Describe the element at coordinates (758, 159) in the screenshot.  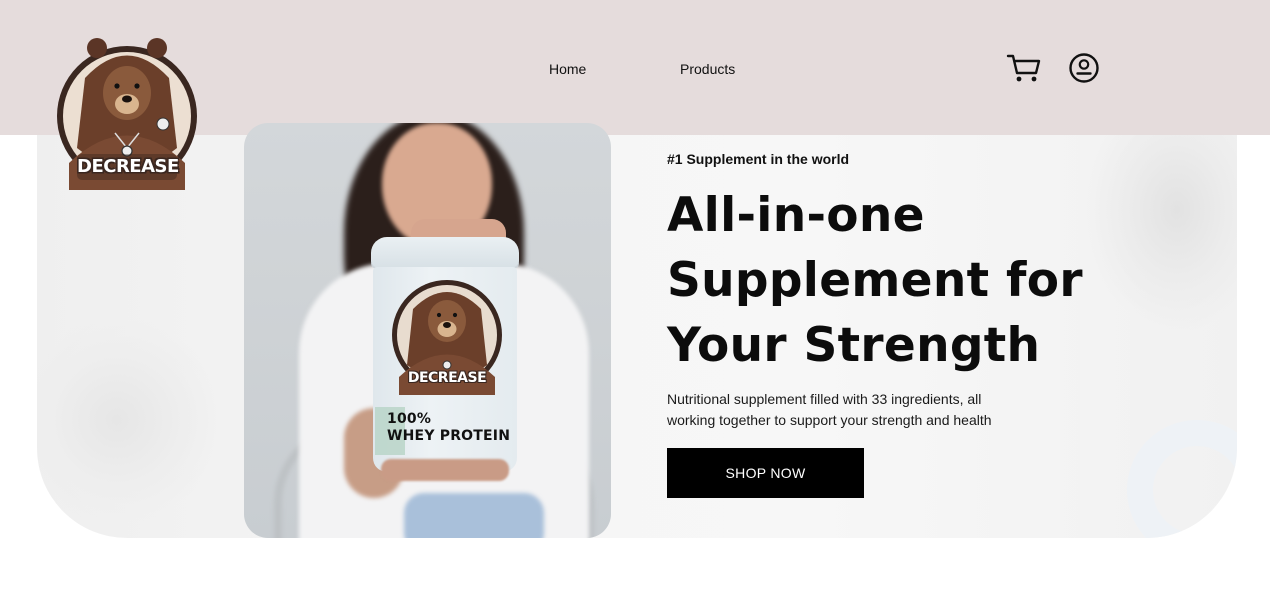
I see `hero-eyebrow: #1 Supplement in the world` at that location.